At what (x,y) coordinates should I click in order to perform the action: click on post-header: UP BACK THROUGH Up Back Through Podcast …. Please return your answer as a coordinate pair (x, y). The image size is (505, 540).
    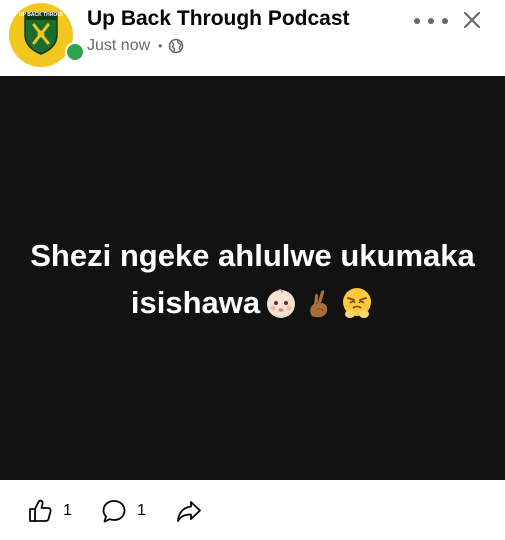
    Looking at the image, I should click on (252, 38).